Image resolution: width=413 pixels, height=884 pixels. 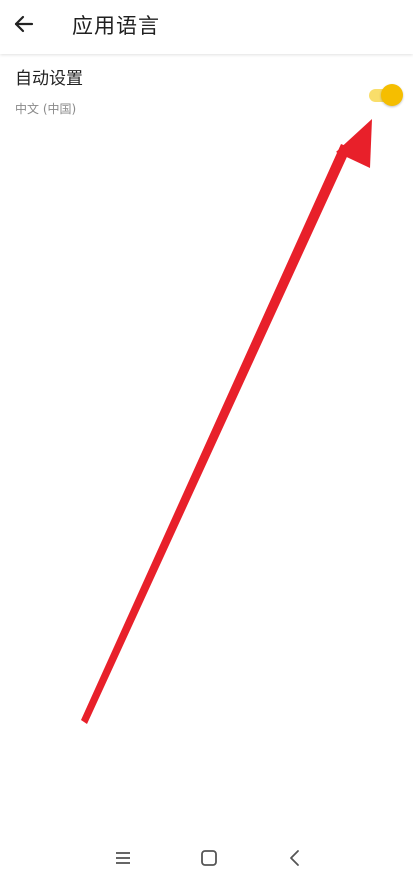 I want to click on nav-home-button, so click(x=209, y=860).